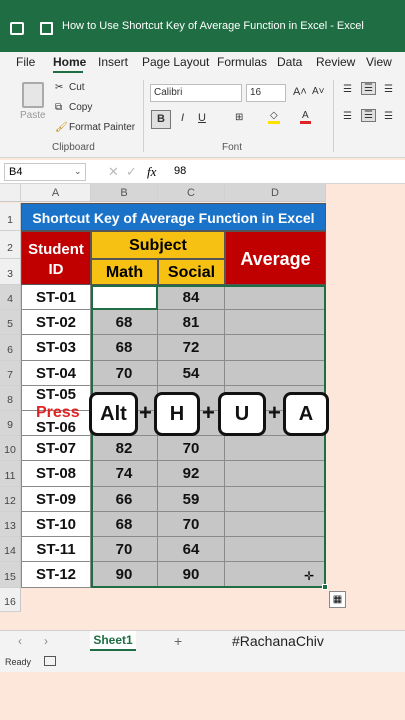 Image resolution: width=405 pixels, height=720 pixels. What do you see at coordinates (124, 348) in the screenshot?
I see `cell-math-3: 68` at bounding box center [124, 348].